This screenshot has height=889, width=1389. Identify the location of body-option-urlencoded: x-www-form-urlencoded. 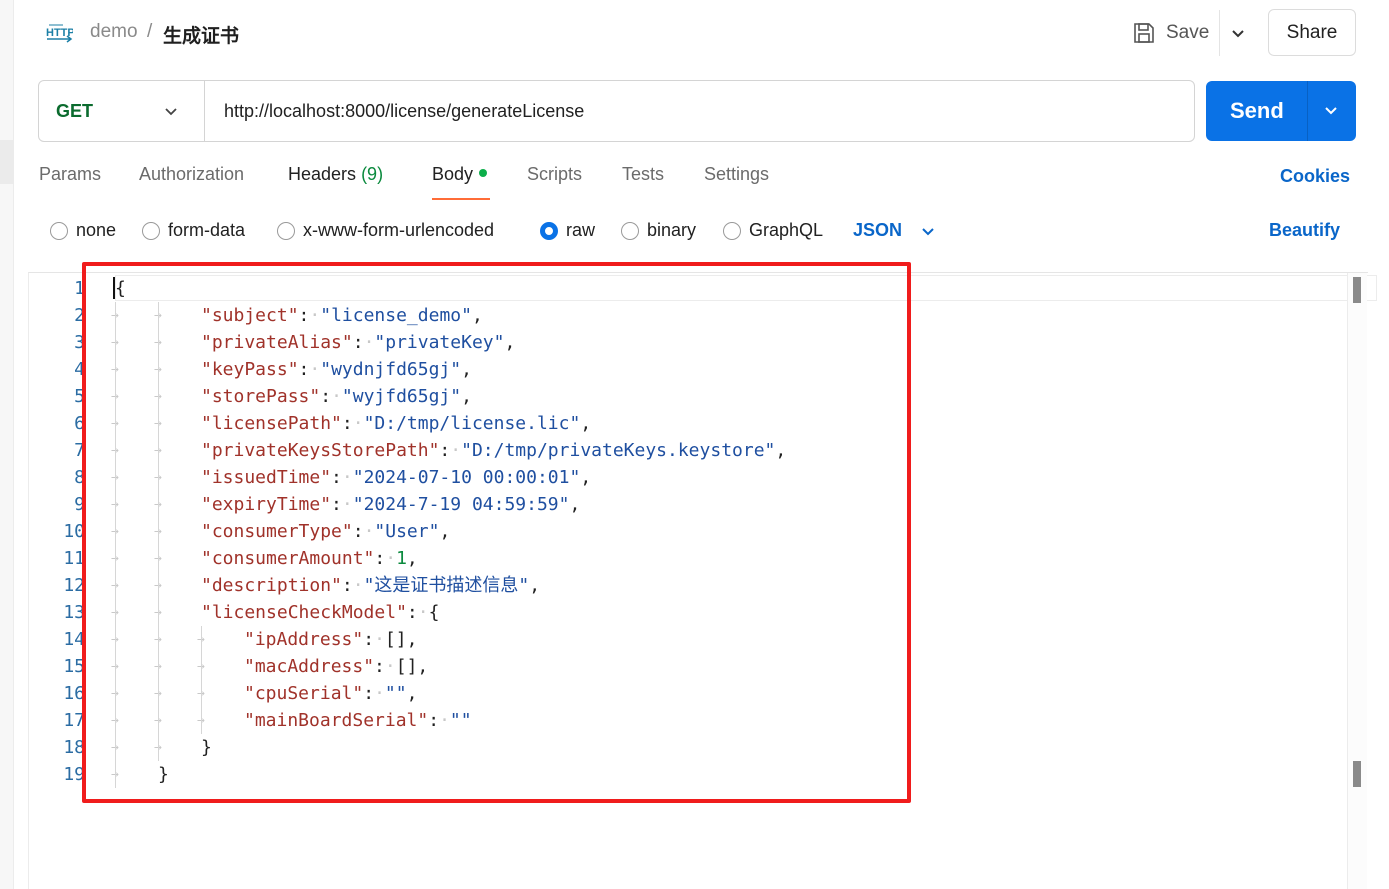
(385, 230).